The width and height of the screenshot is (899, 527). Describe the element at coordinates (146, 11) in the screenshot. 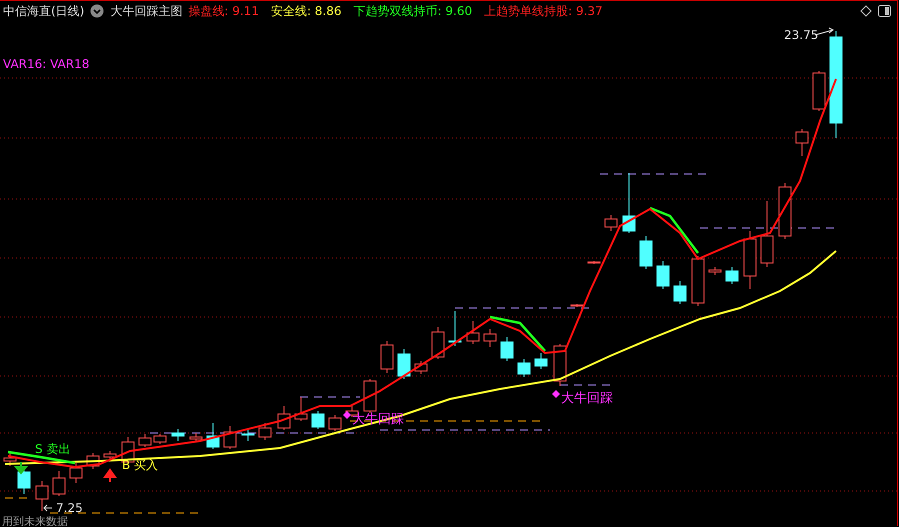

I see `indicator-name: 大牛回踩主图` at that location.